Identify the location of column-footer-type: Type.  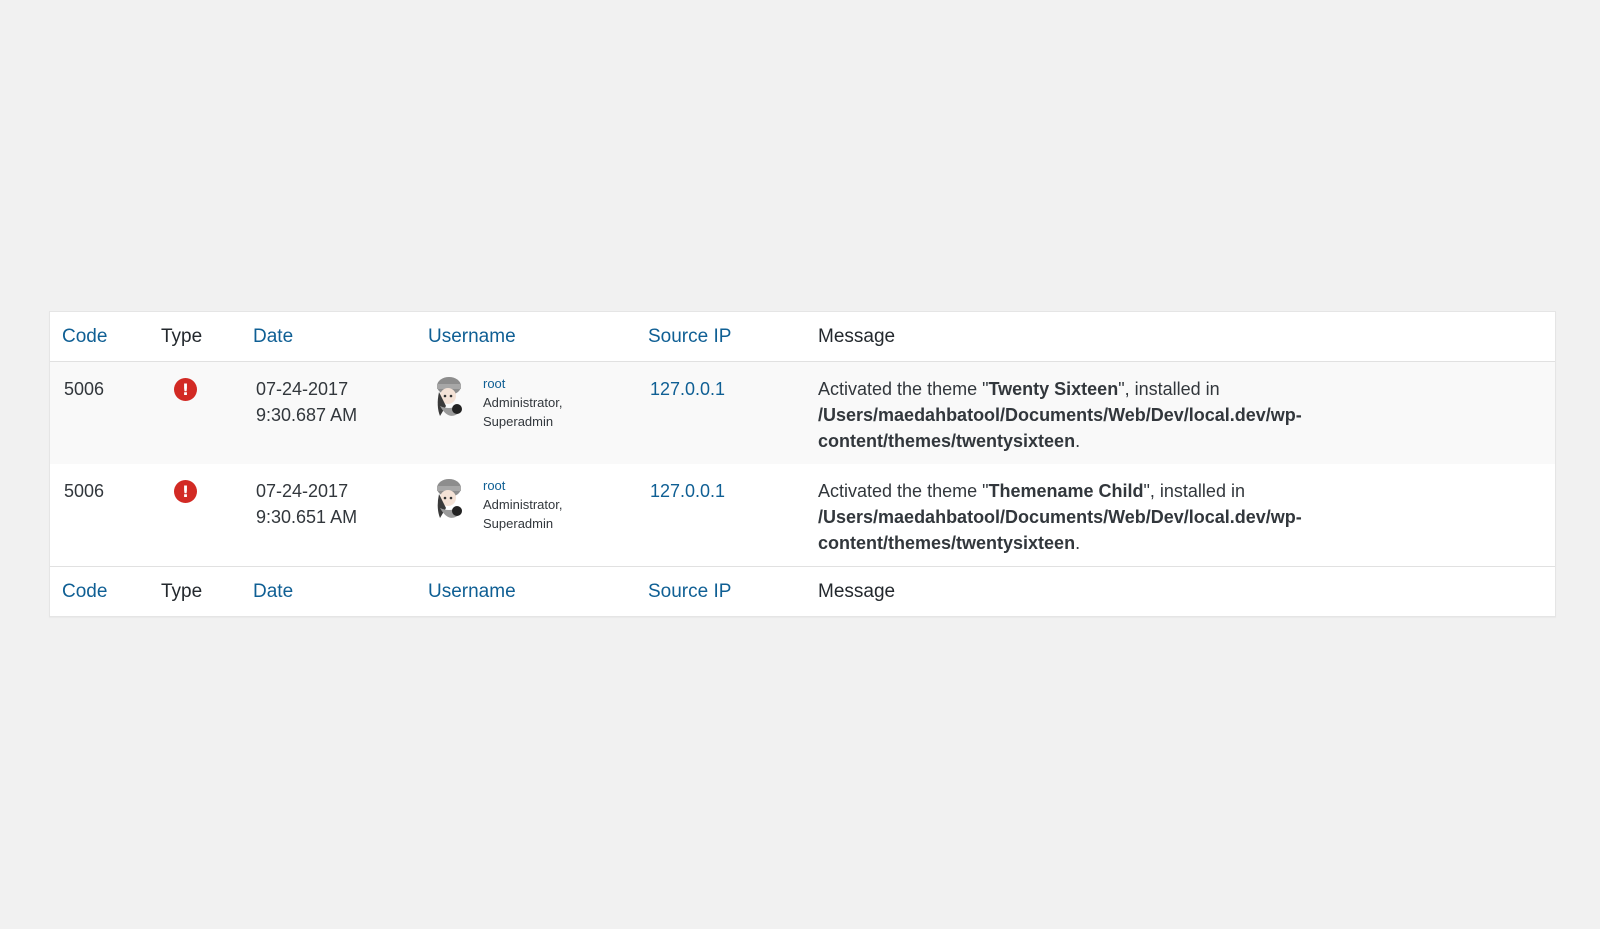
(182, 591).